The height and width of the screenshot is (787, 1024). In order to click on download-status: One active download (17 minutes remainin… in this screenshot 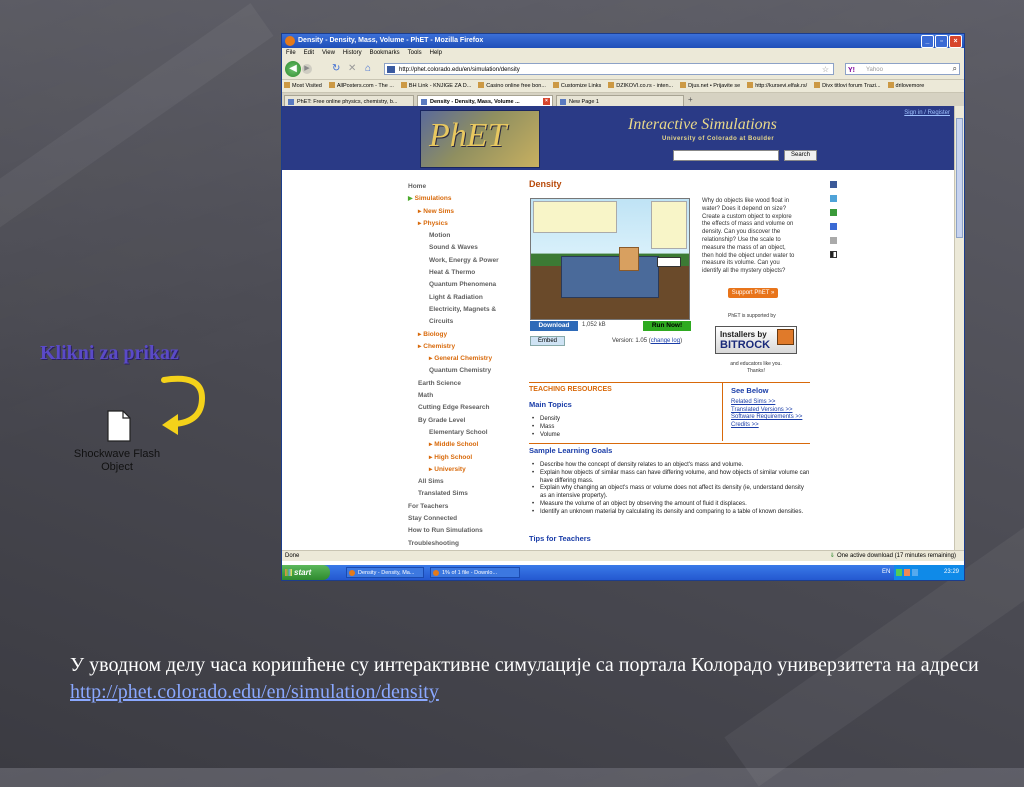, I will do `click(893, 556)`.